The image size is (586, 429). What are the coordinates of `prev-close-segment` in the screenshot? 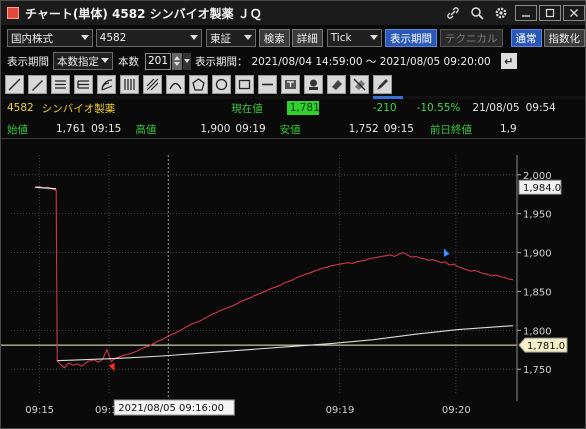 It's located at (45, 188).